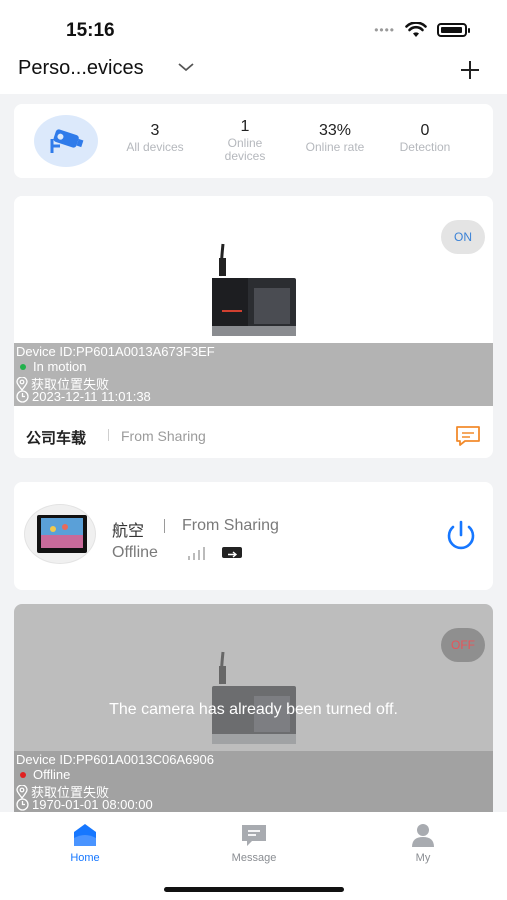  I want to click on home-indicator, so click(254, 889).